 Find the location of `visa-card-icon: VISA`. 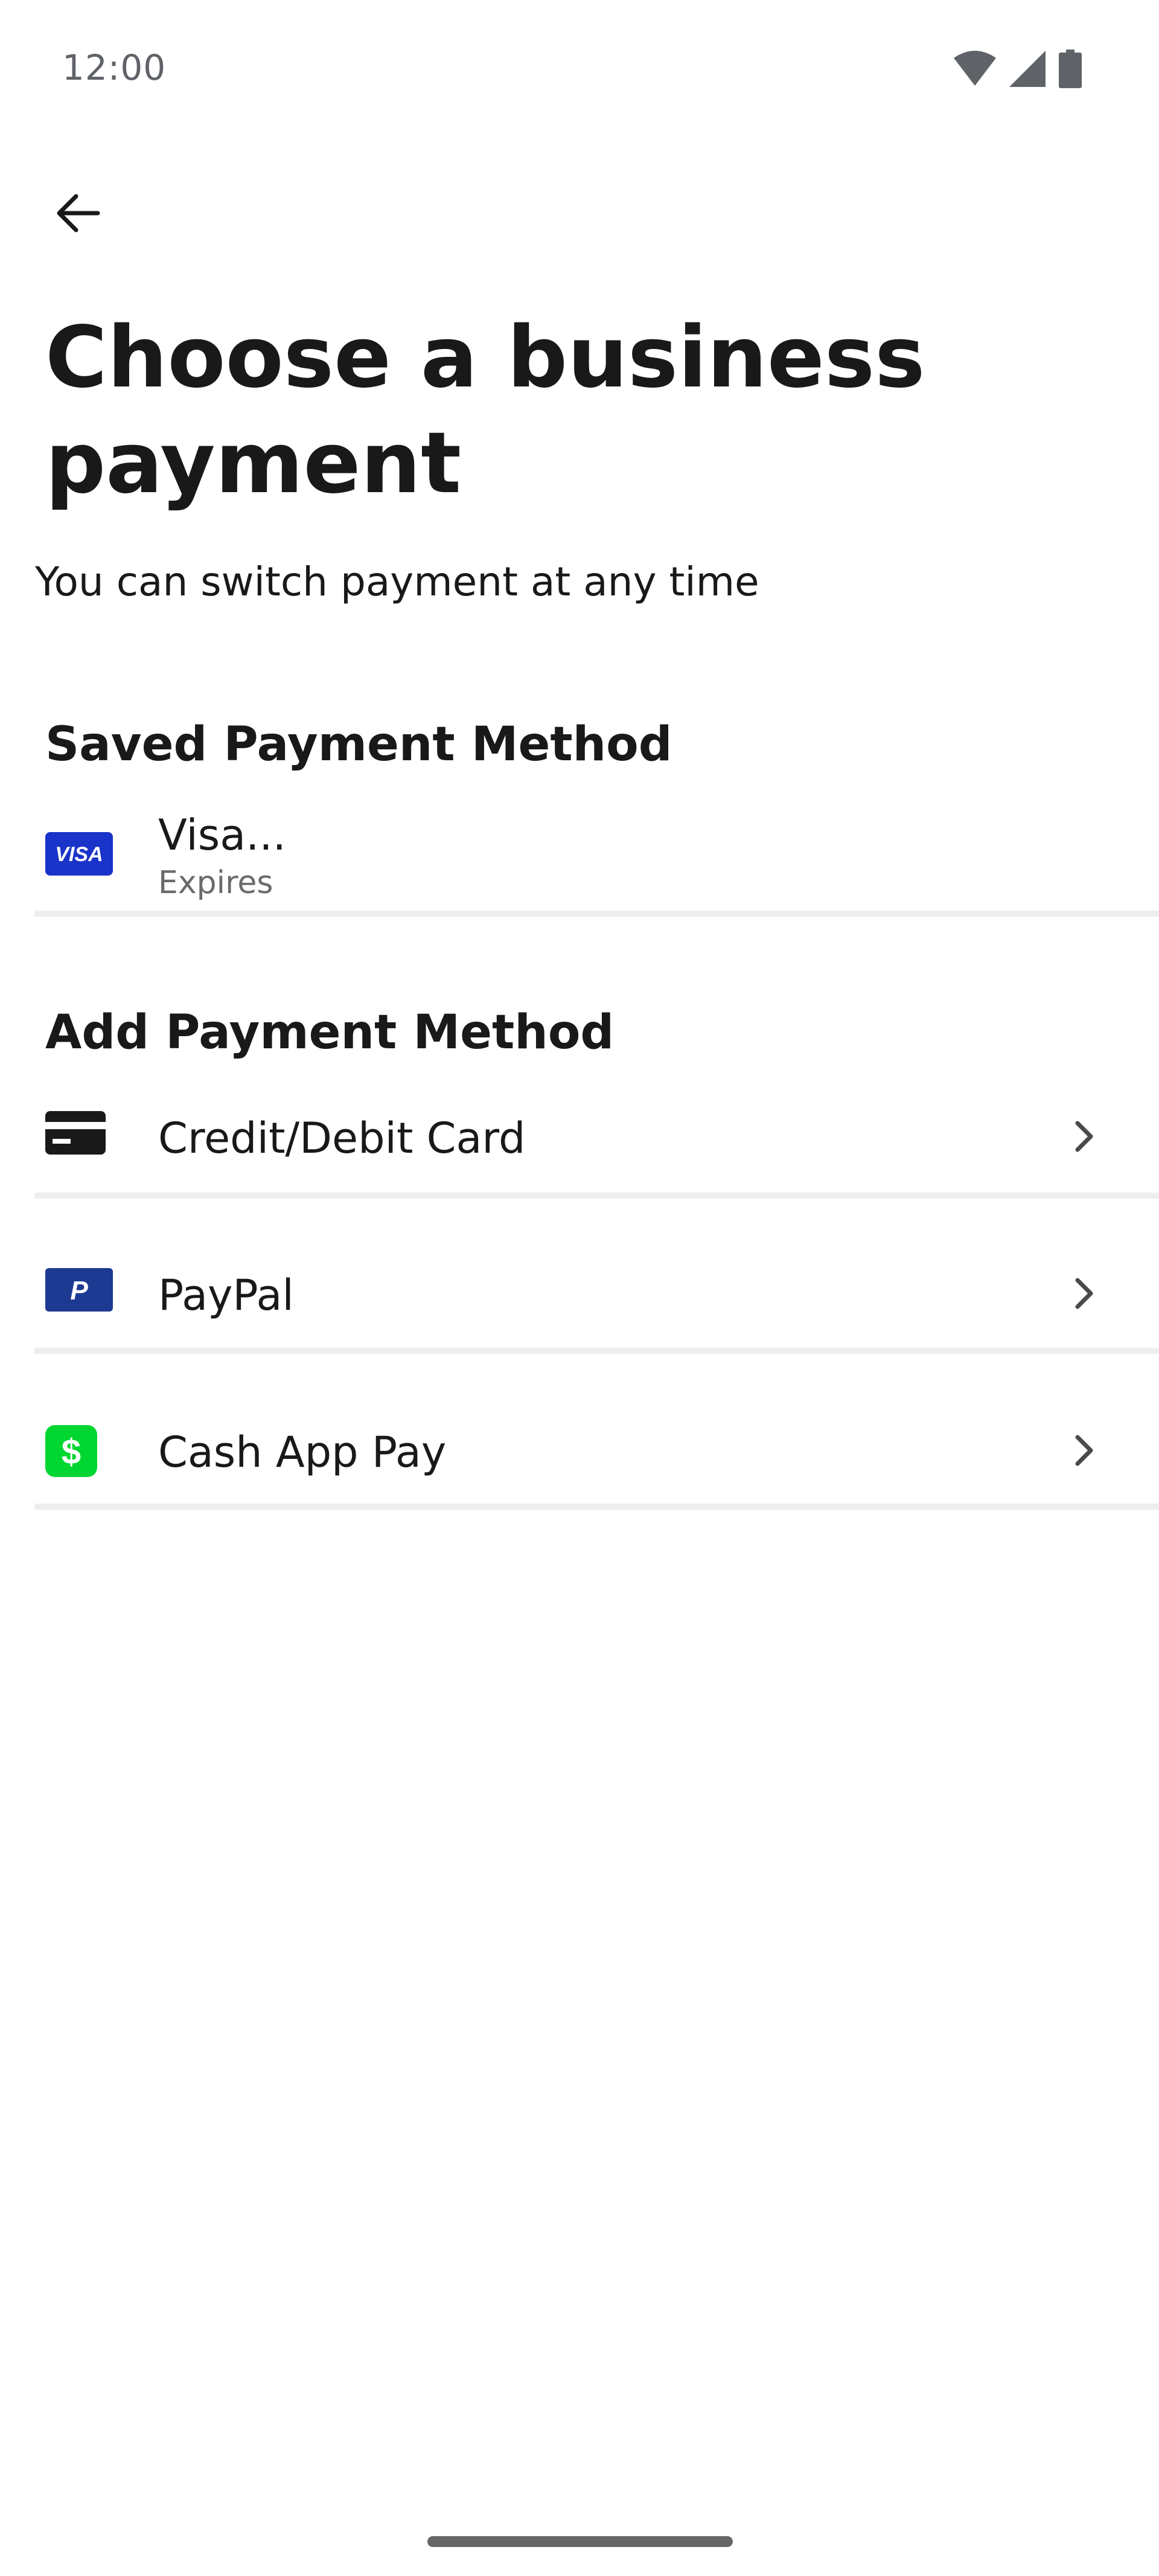

visa-card-icon: VISA is located at coordinates (79, 854).